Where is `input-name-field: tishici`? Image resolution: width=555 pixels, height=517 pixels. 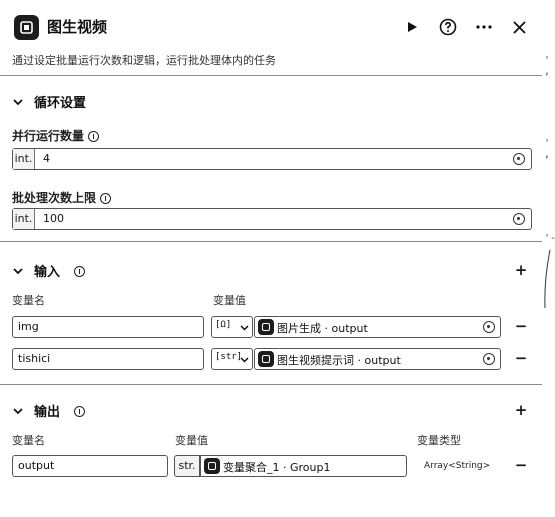 input-name-field: tishici is located at coordinates (108, 359).